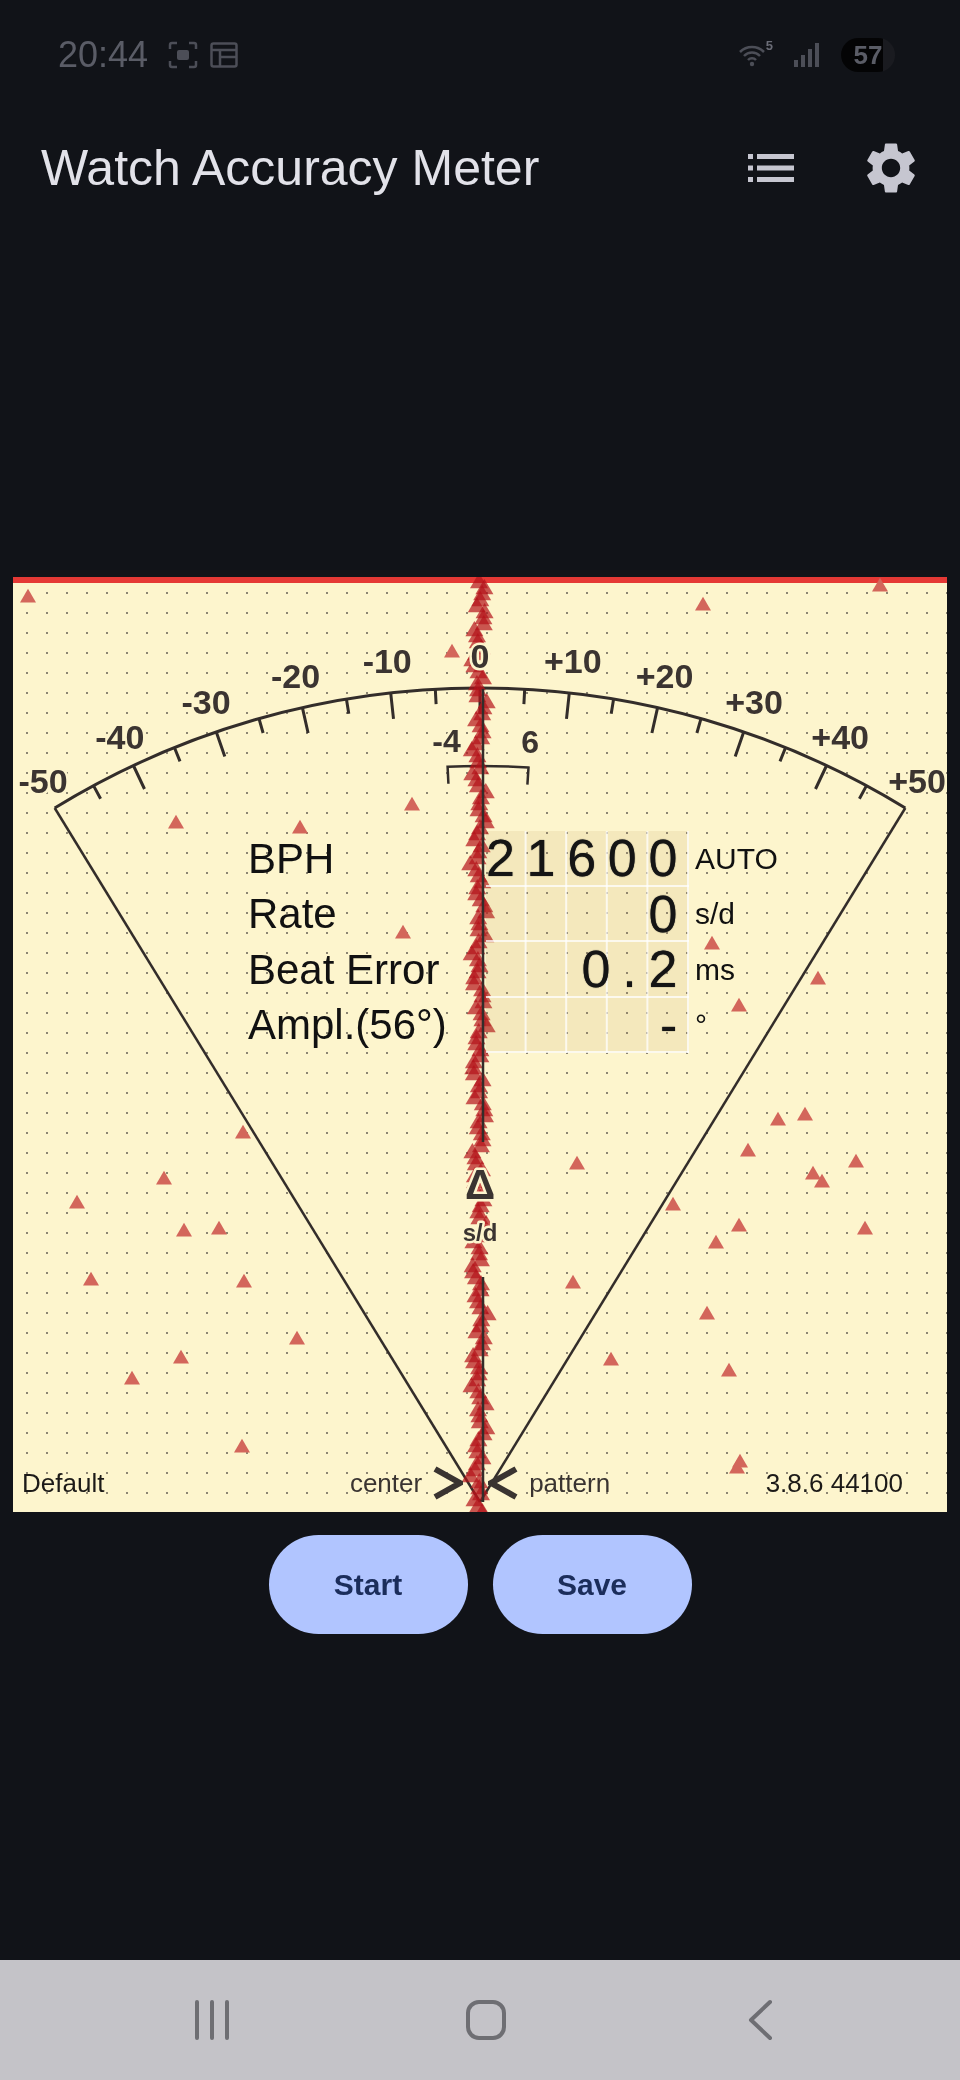 Image resolution: width=960 pixels, height=2080 pixels. What do you see at coordinates (701, 1025) in the screenshot?
I see `reading-unit: °` at bounding box center [701, 1025].